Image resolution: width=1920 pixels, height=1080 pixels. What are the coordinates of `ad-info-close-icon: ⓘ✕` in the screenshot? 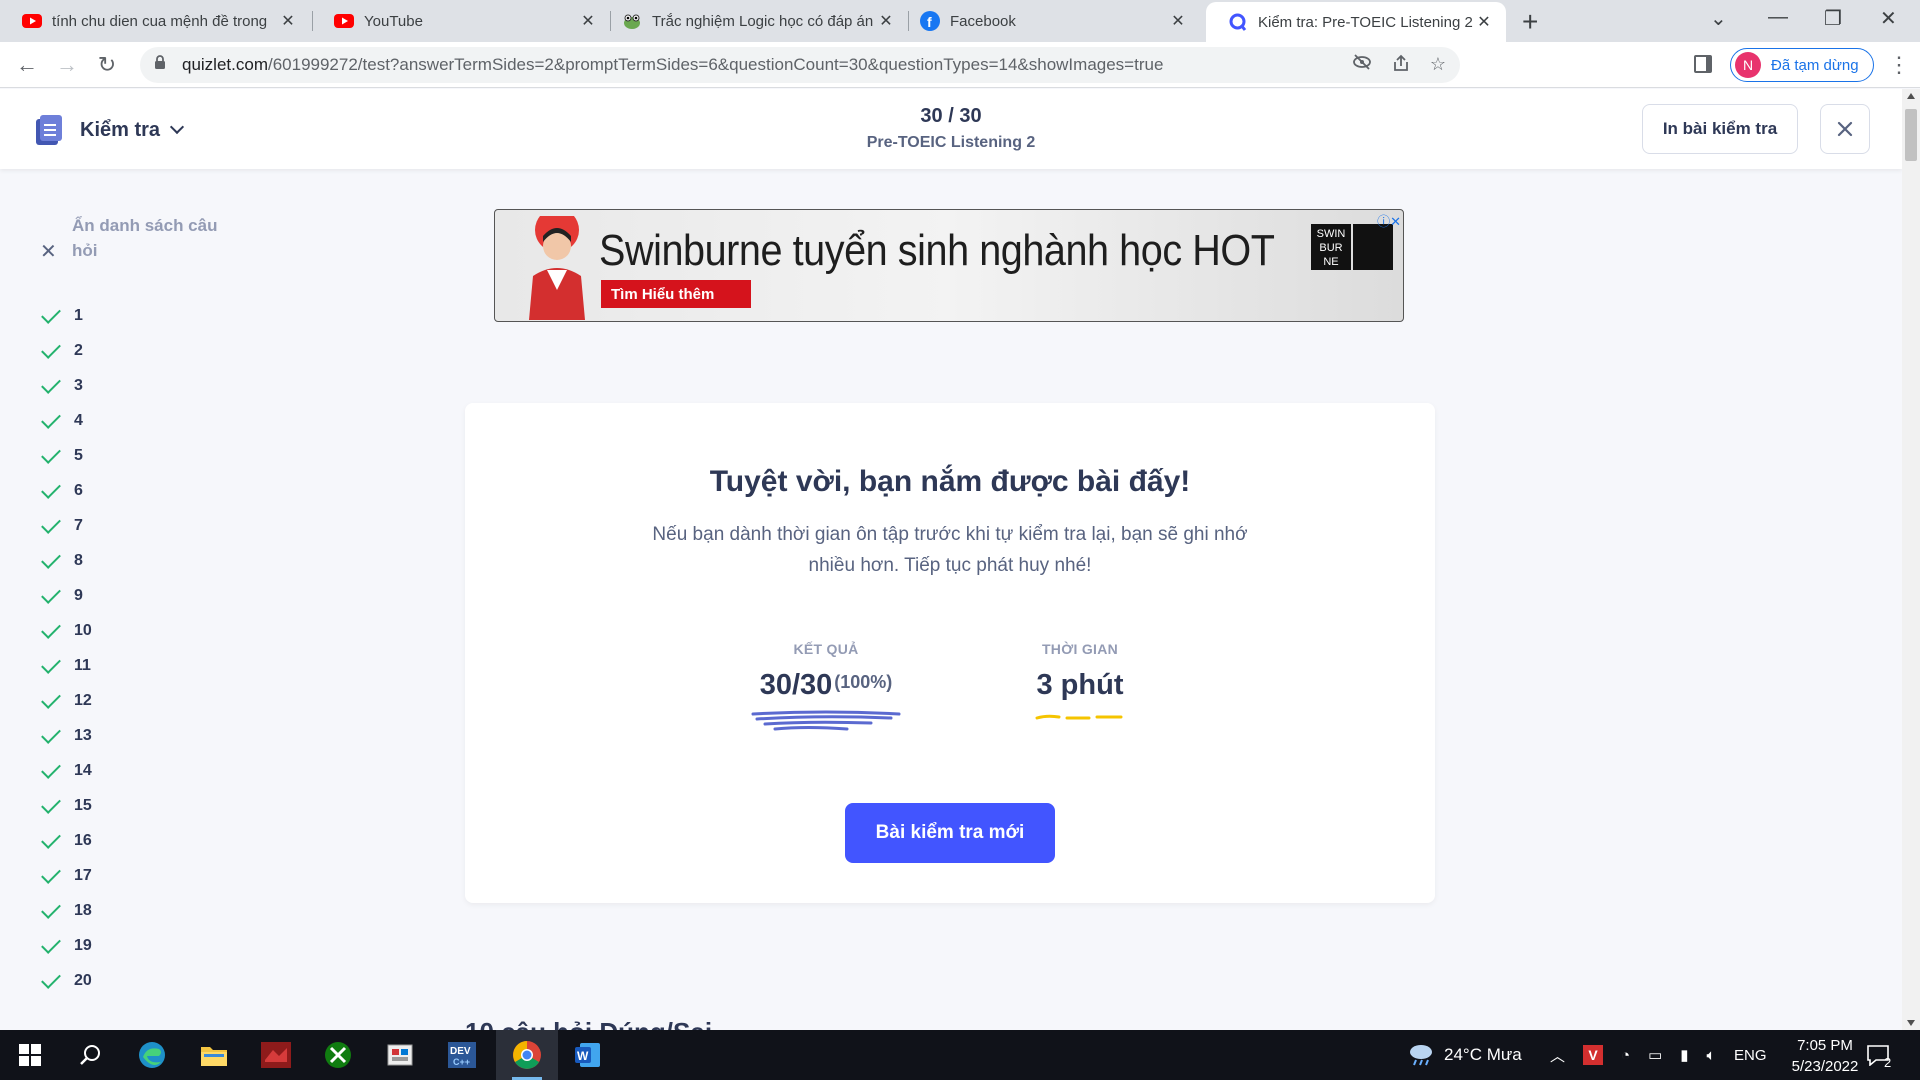 It's located at (1389, 220).